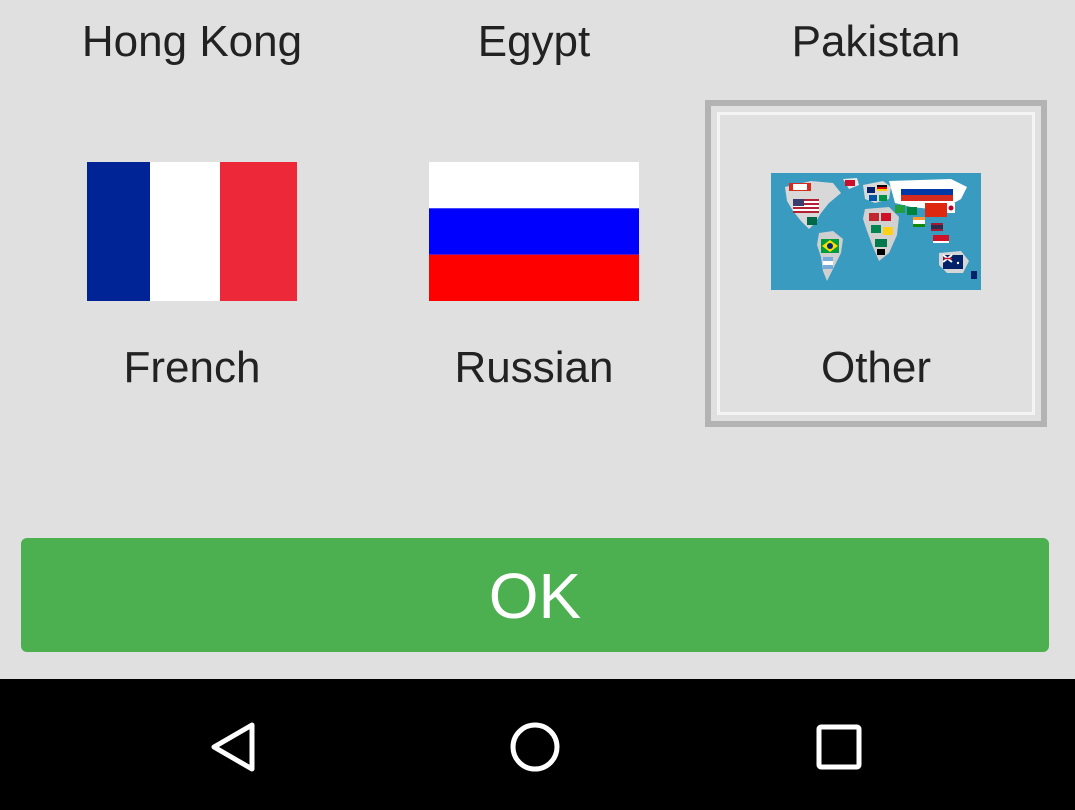  What do you see at coordinates (876, 367) in the screenshot?
I see `language-label-other: Other` at bounding box center [876, 367].